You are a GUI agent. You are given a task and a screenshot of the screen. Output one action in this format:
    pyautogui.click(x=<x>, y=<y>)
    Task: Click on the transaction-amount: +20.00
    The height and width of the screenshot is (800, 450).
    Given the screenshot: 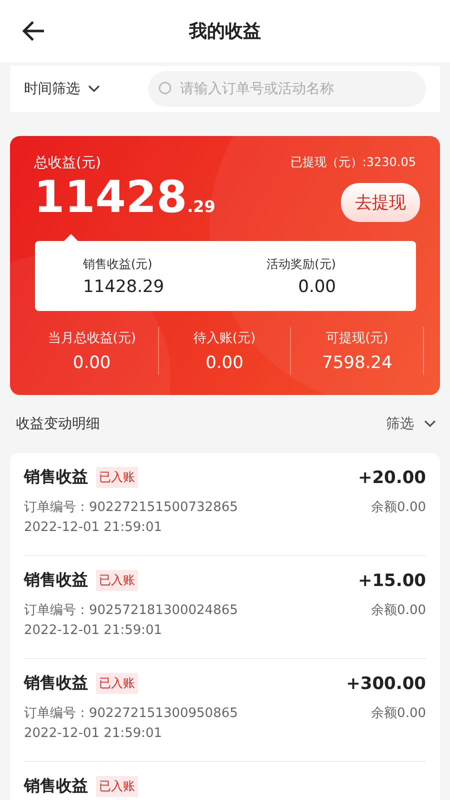 What is the action you would take?
    pyautogui.click(x=392, y=478)
    